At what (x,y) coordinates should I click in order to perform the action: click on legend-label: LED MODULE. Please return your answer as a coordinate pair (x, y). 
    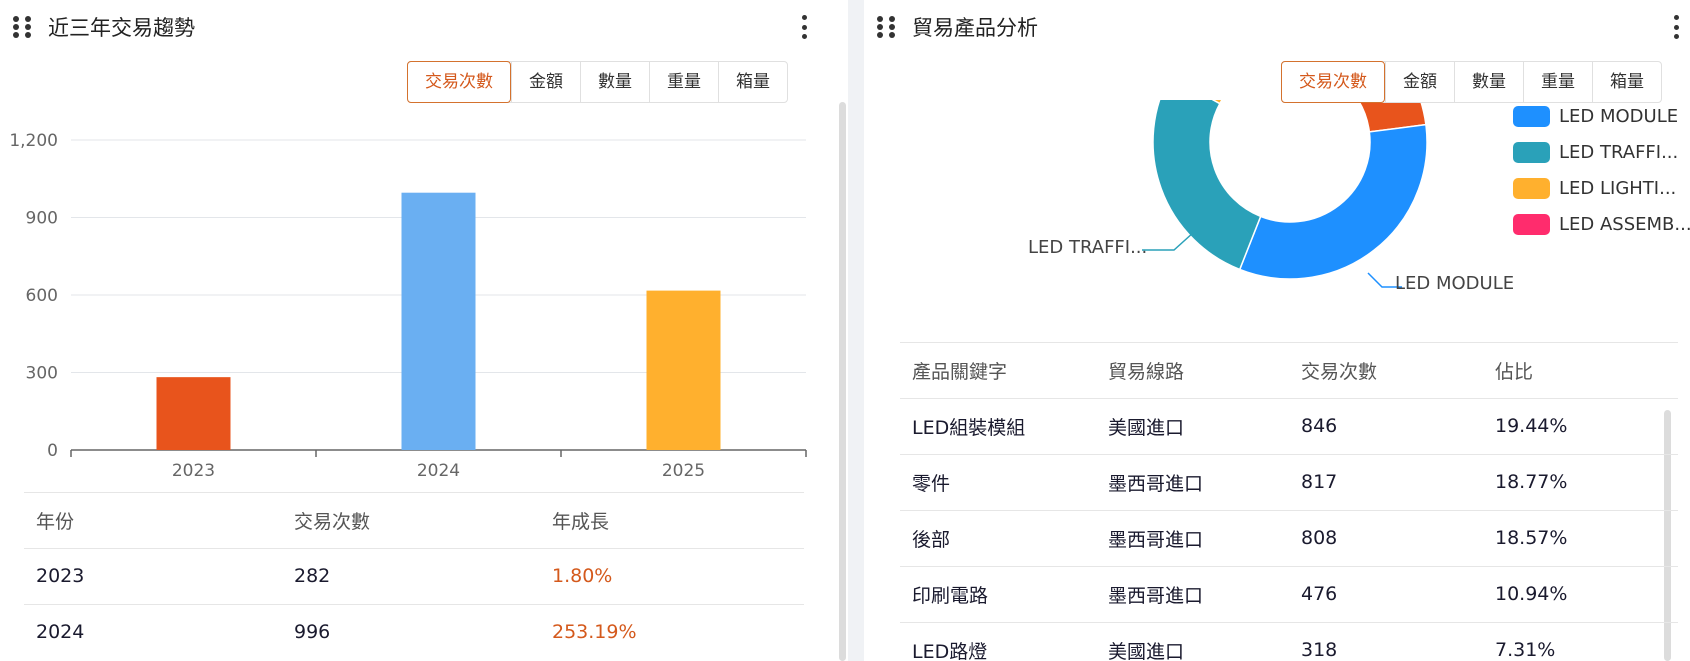
    Looking at the image, I should click on (1619, 116).